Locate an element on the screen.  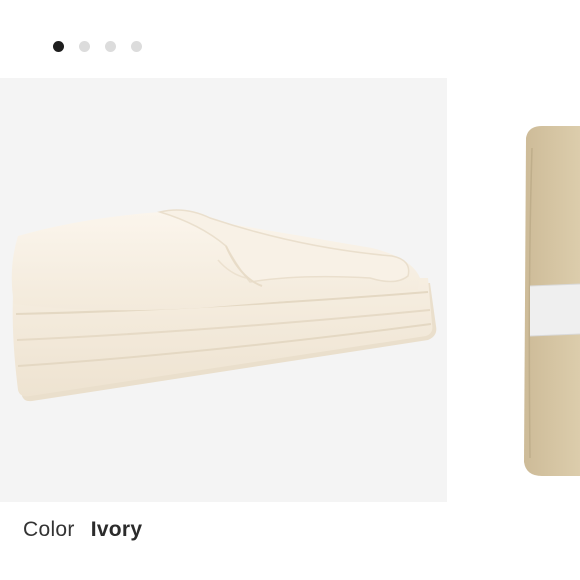
color-value: Ivory is located at coordinates (116, 529).